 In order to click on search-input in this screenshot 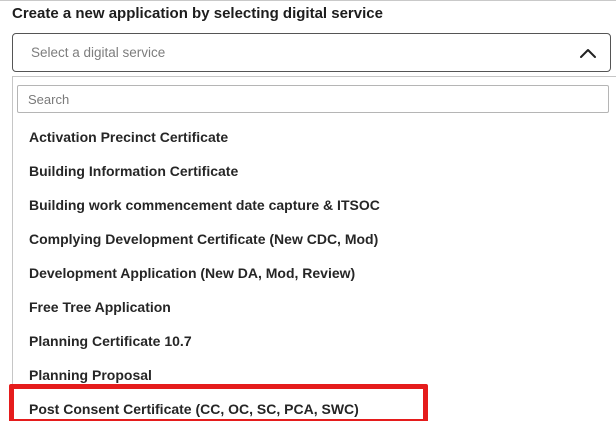, I will do `click(313, 99)`.